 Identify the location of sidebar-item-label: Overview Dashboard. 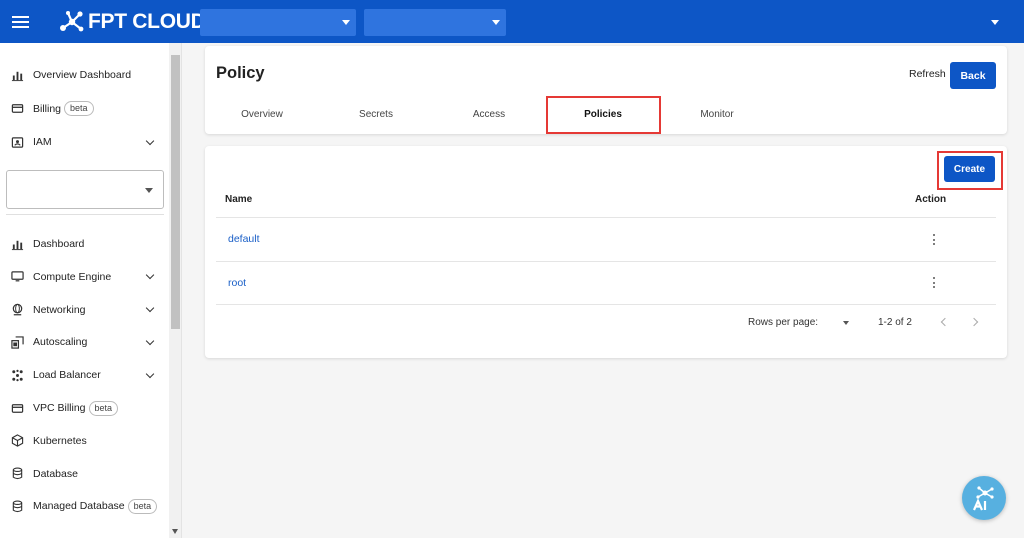
(82, 75).